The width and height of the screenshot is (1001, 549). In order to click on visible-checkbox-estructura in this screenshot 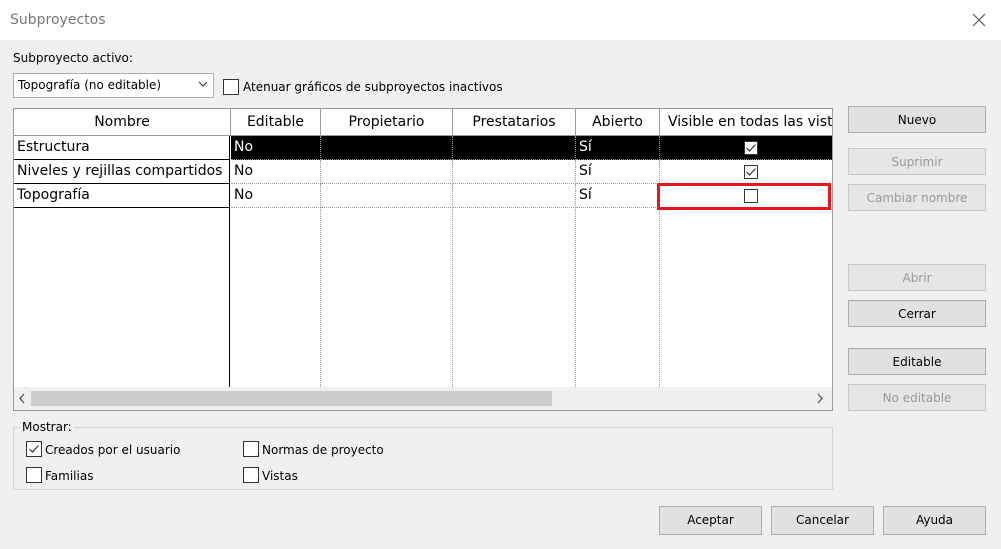, I will do `click(751, 148)`.